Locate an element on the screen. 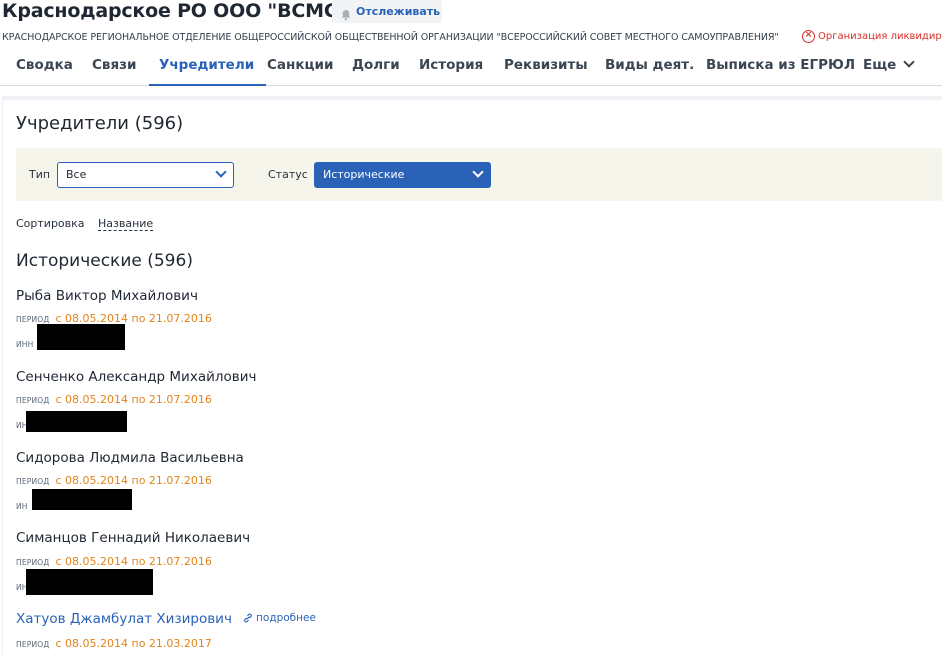  sort-by-name-link: Название is located at coordinates (126, 224).